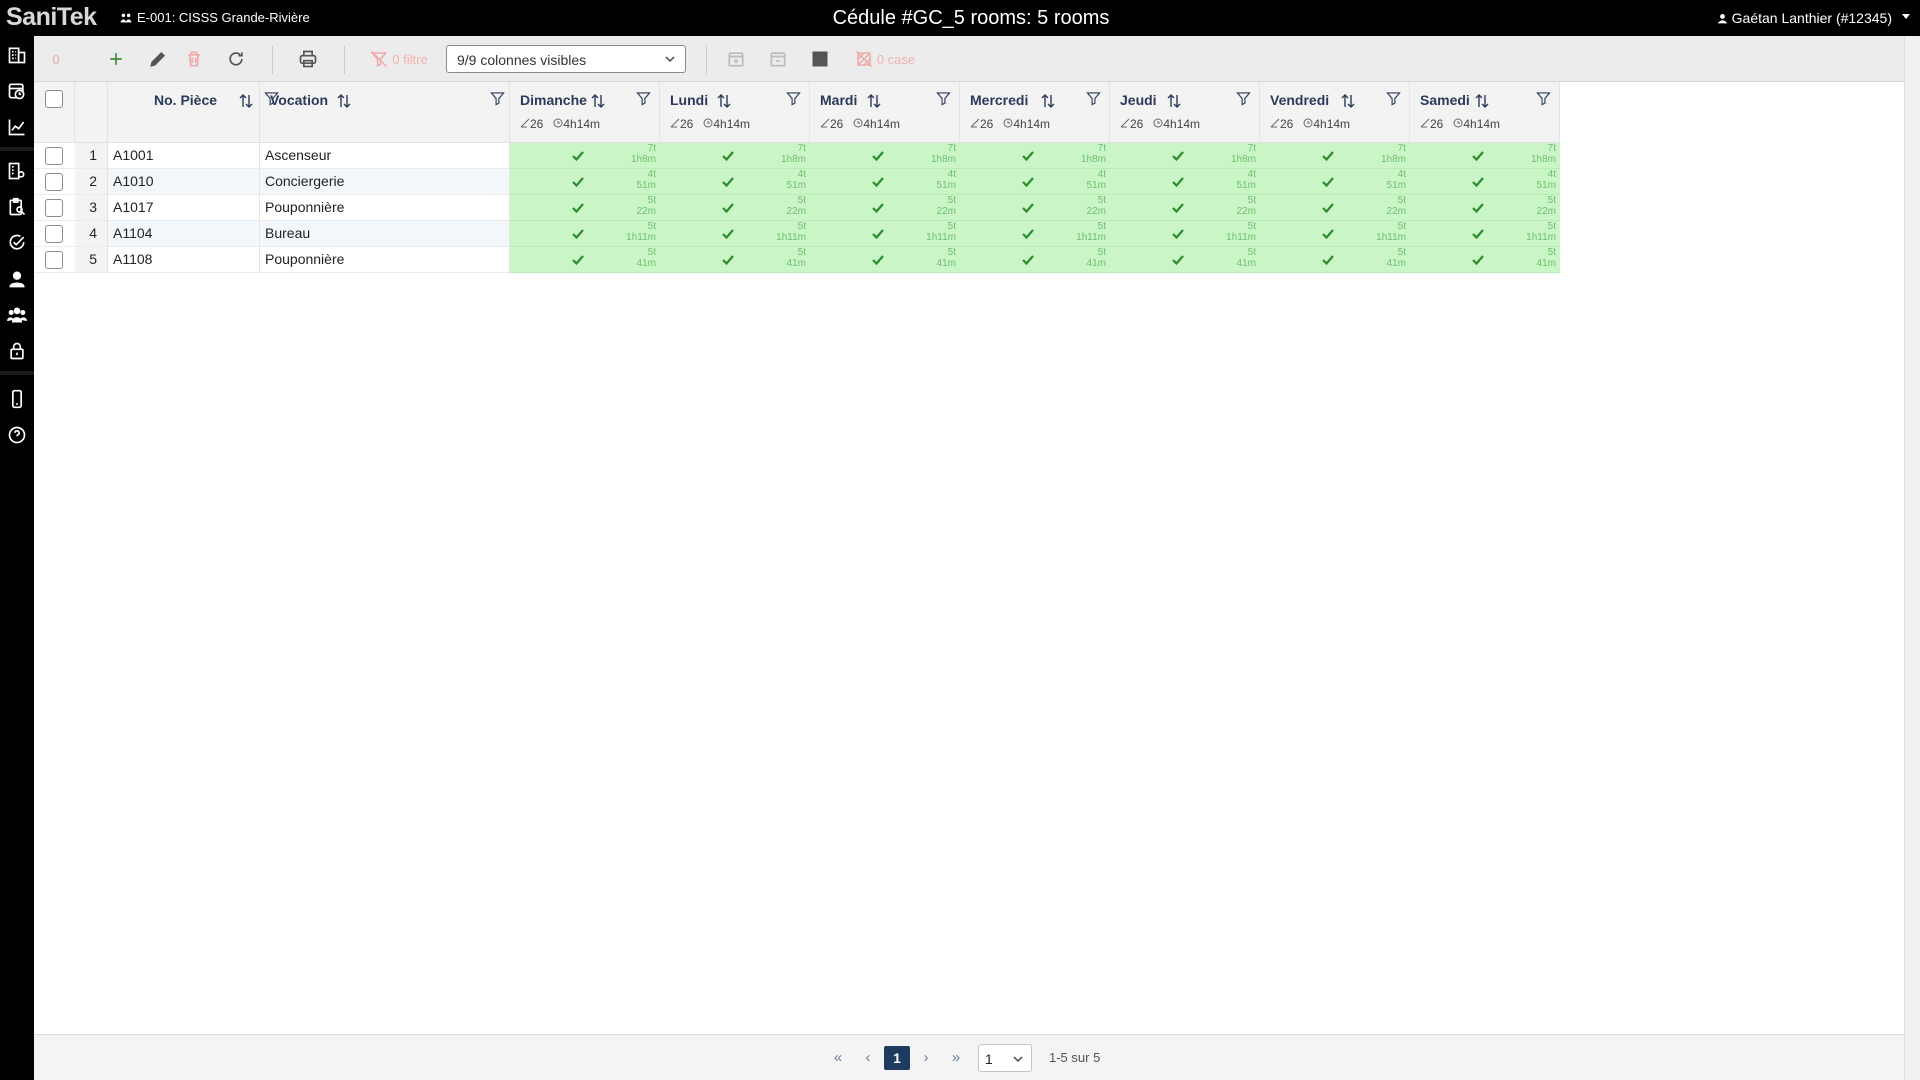  I want to click on room-cell: A1104, so click(184, 234).